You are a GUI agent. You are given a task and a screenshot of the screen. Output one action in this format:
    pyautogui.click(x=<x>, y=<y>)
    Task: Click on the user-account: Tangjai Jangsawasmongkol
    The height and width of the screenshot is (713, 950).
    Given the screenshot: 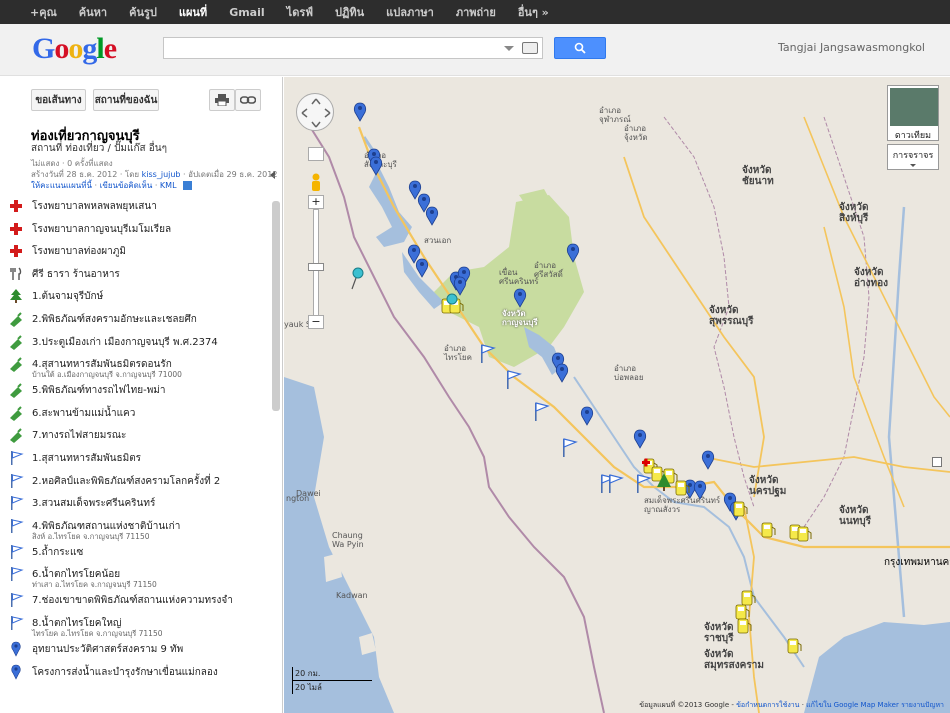 What is the action you would take?
    pyautogui.click(x=851, y=47)
    